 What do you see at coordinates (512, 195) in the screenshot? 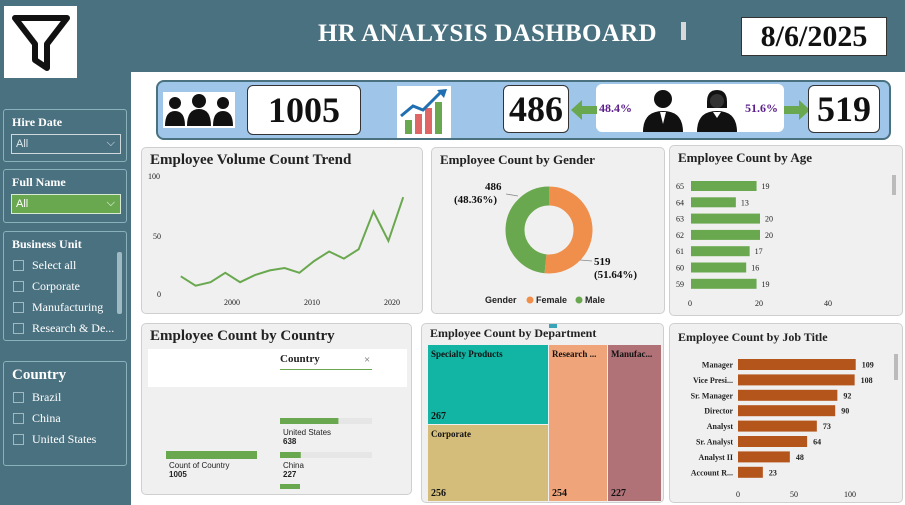
I see `leader-line` at bounding box center [512, 195].